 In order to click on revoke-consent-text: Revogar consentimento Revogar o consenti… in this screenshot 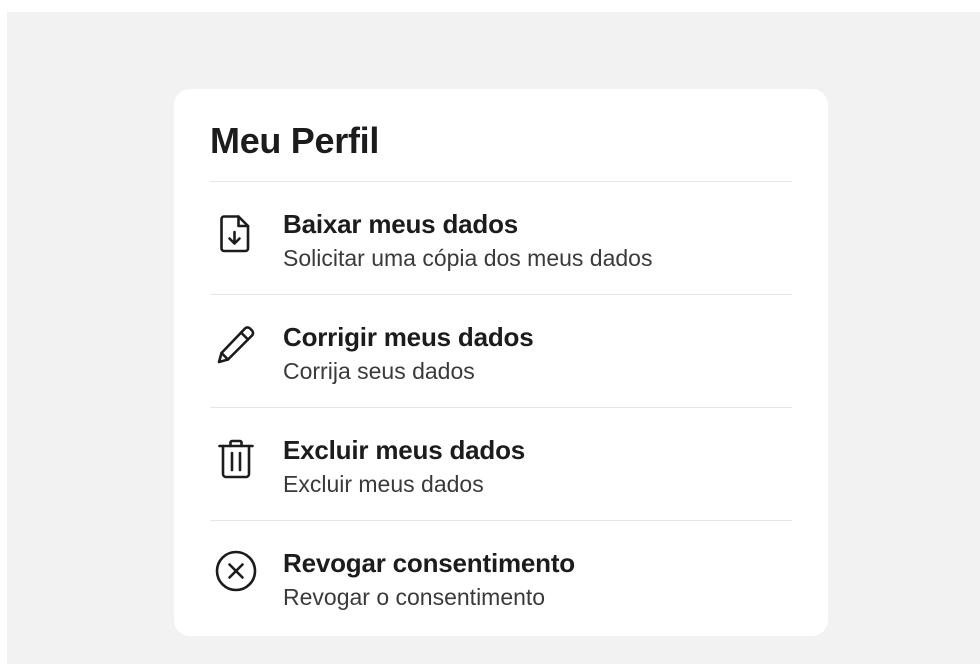, I will do `click(537, 579)`.